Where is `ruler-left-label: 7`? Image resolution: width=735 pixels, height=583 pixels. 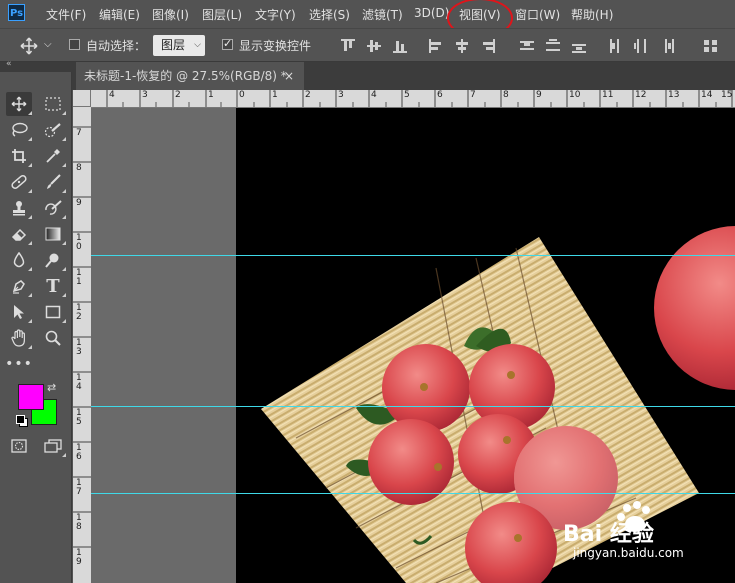
ruler-left-label: 7 is located at coordinates (79, 133).